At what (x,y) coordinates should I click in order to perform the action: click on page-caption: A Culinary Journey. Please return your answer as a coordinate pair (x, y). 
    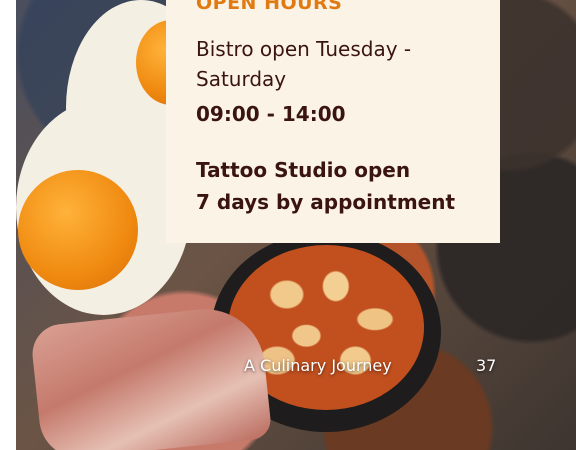
    Looking at the image, I should click on (318, 365).